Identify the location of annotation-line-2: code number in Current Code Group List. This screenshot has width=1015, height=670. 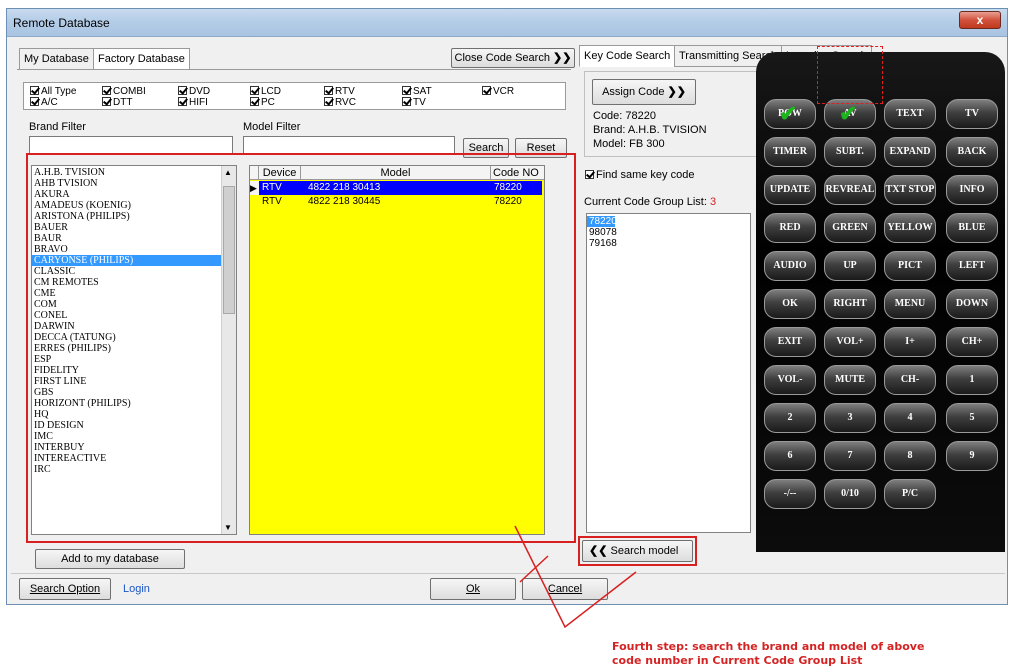
(737, 660).